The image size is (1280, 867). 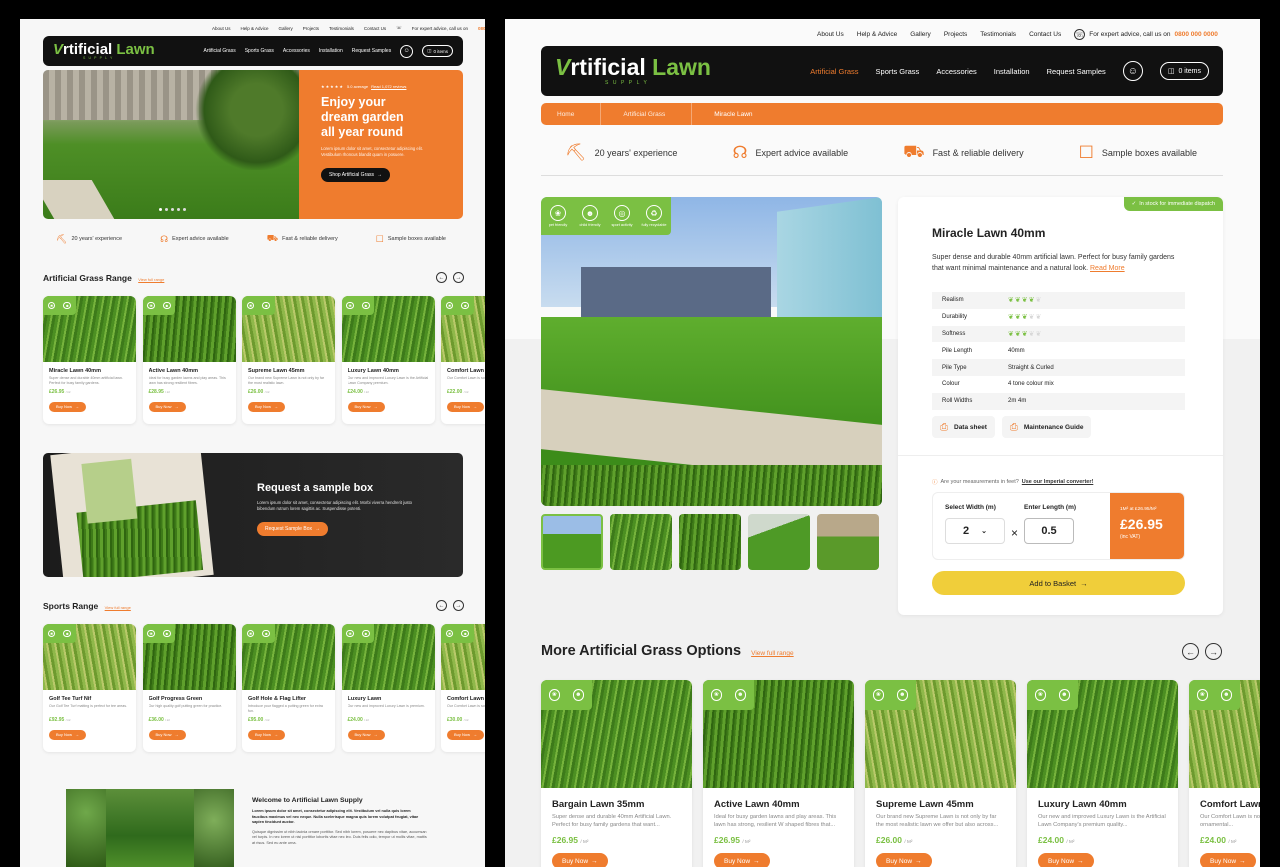 I want to click on width-select: 2 ⌄, so click(x=975, y=531).